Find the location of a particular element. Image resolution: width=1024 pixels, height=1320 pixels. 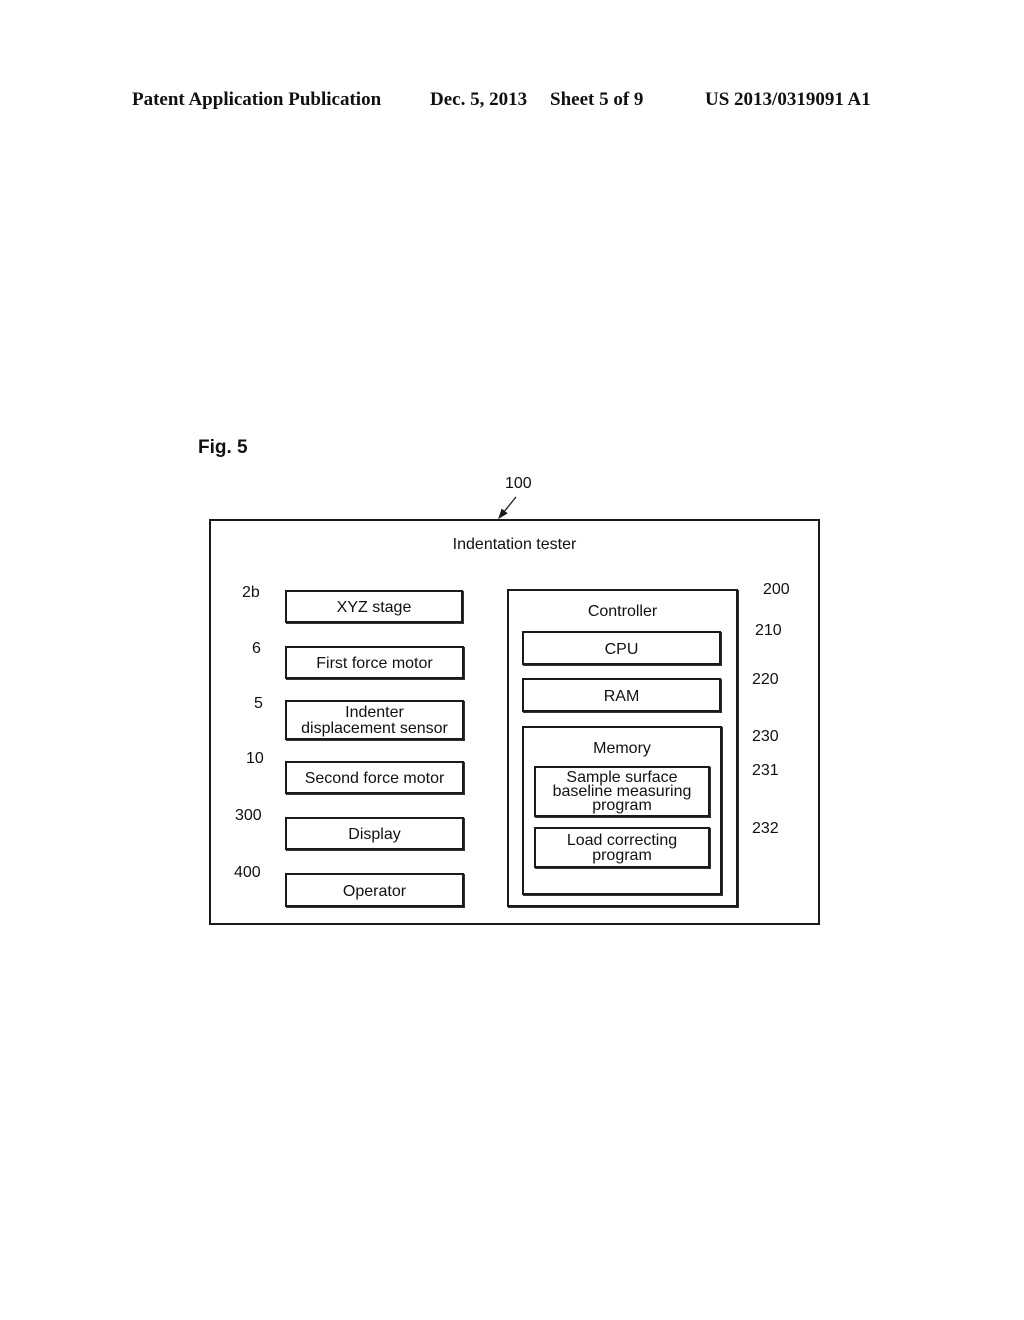

ref-100: 100 is located at coordinates (518, 483).